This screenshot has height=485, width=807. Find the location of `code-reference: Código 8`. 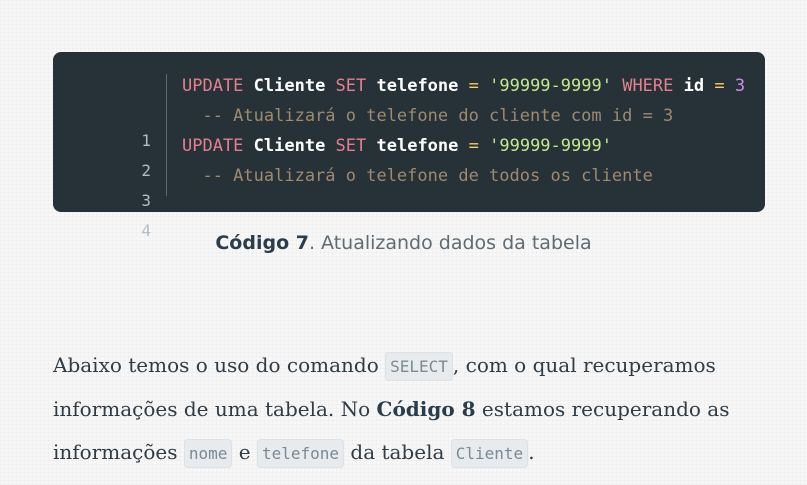

code-reference: Código 8 is located at coordinates (426, 409).